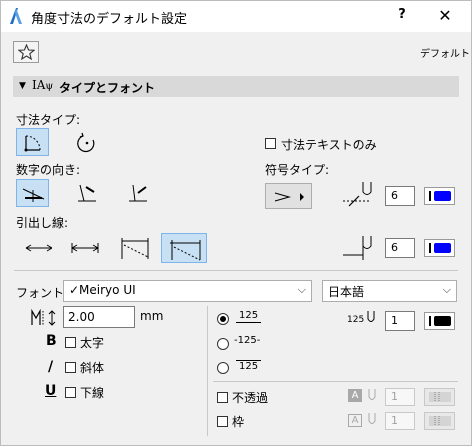 The image size is (472, 446). What do you see at coordinates (43, 317) in the screenshot?
I see `text-size-icon` at bounding box center [43, 317].